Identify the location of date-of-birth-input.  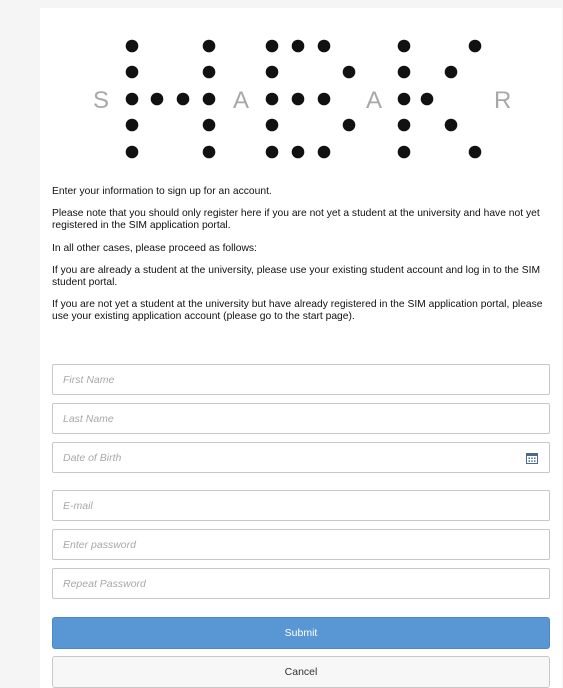
(278, 457).